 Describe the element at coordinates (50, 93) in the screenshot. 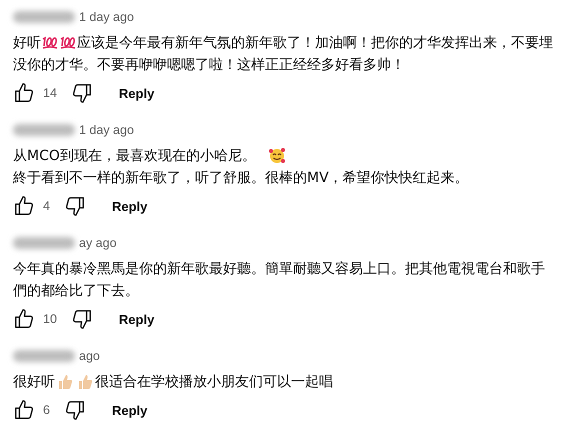

I see `like-count: 14` at that location.